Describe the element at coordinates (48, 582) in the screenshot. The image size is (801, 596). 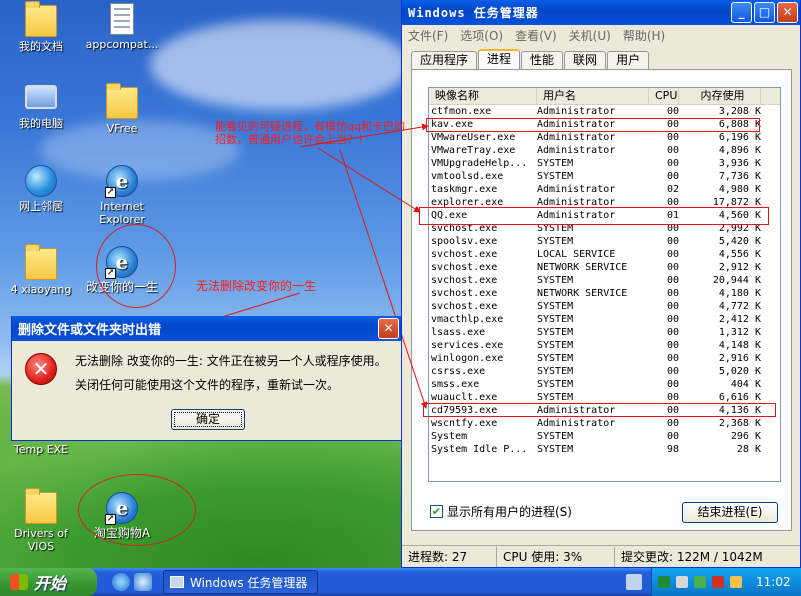
I see `start-button: 开始` at that location.